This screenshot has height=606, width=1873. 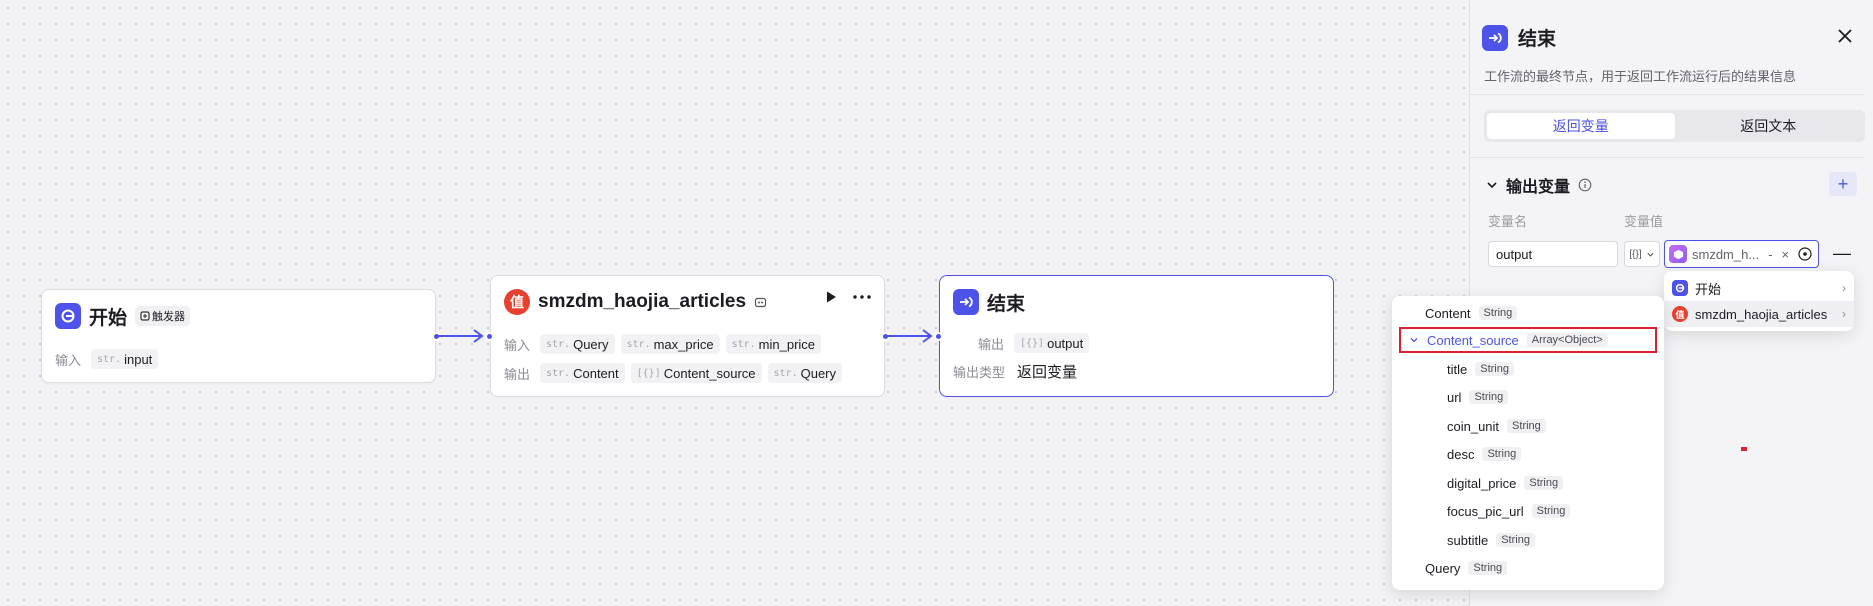 What do you see at coordinates (1461, 454) in the screenshot?
I see `field-name: desc` at bounding box center [1461, 454].